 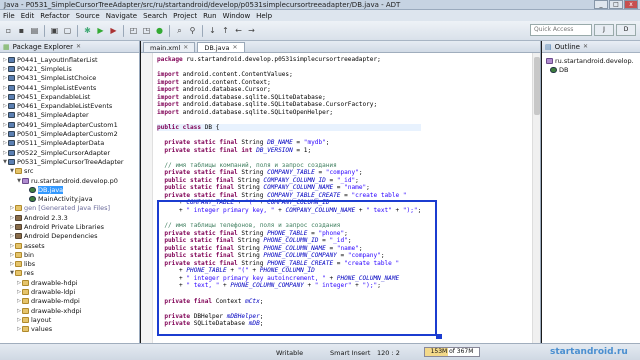 What do you see at coordinates (69, 208) in the screenshot?
I see `tree-item: ▷ gen [Generated Java Files]` at bounding box center [69, 208].